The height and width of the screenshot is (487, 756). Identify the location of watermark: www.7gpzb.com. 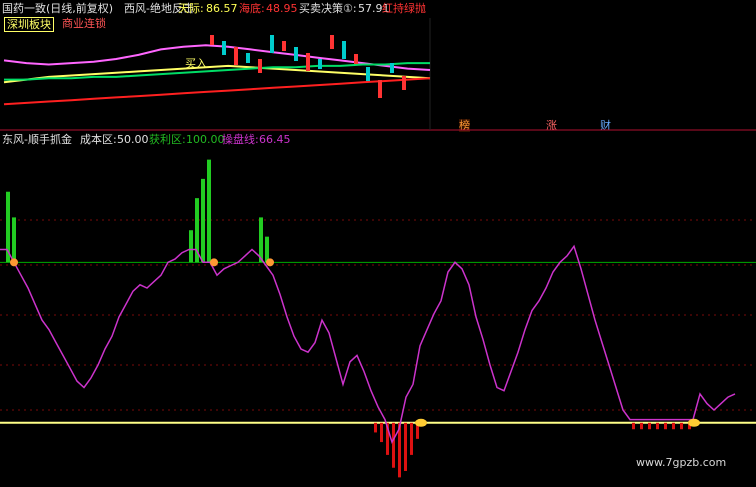
(681, 462).